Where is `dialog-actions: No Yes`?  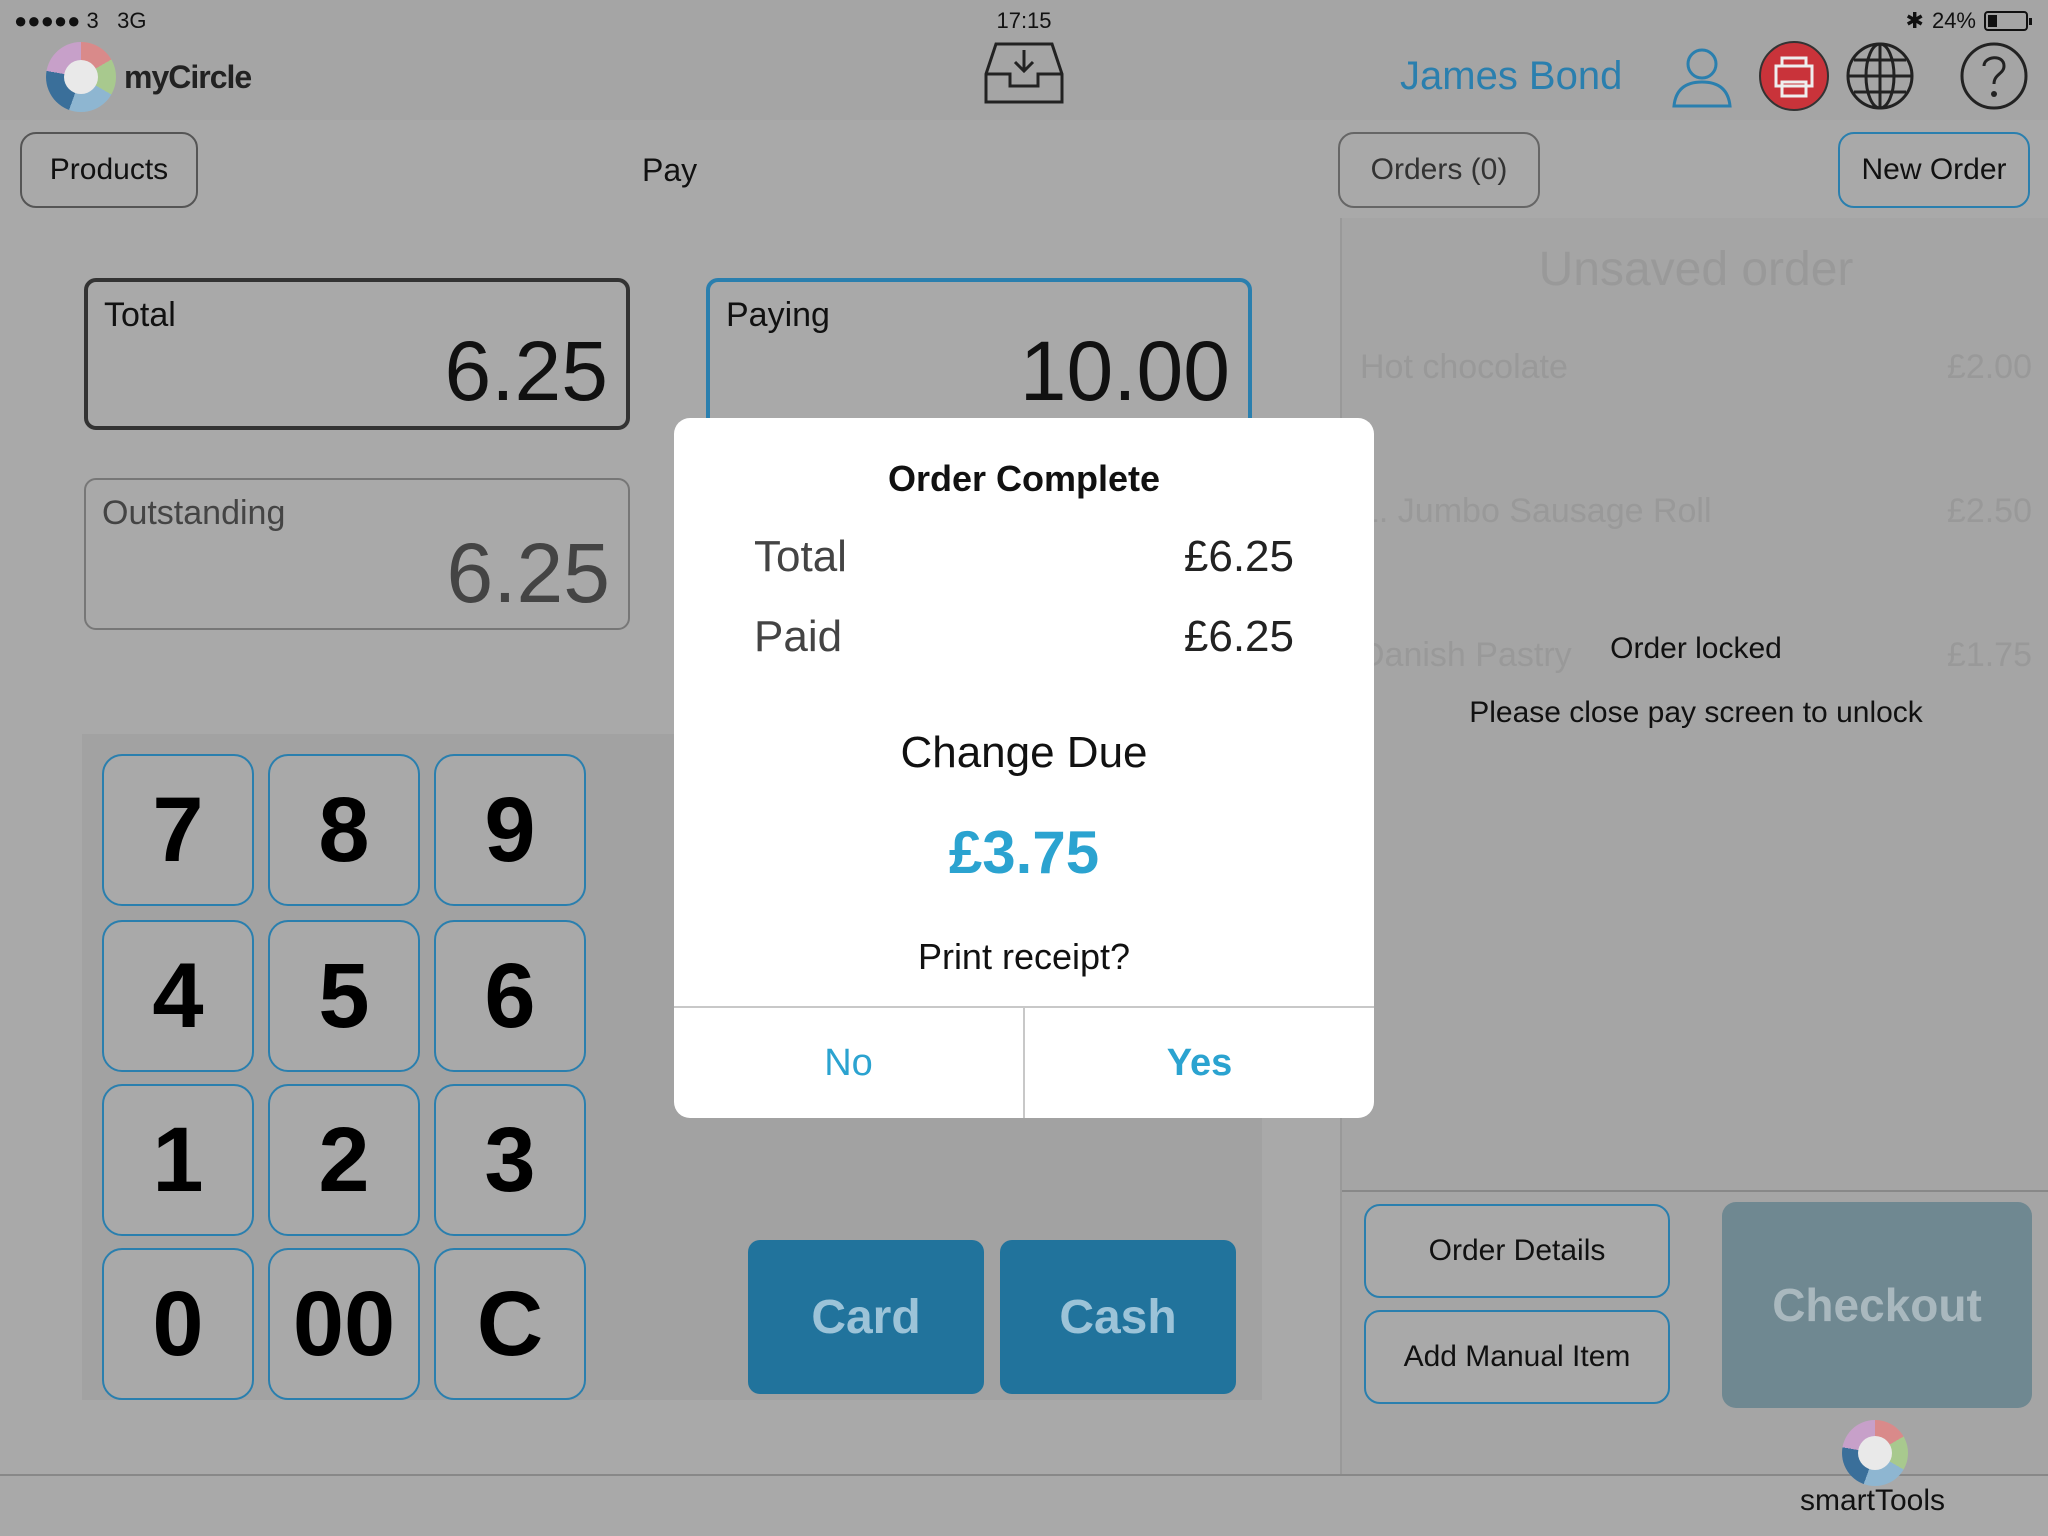 dialog-actions: No Yes is located at coordinates (1024, 1062).